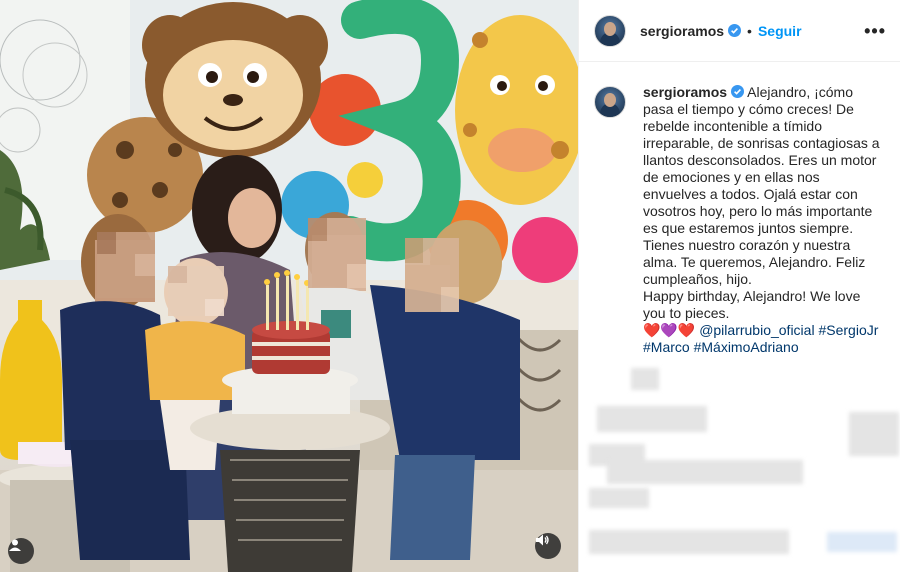 This screenshot has width=900, height=572. Describe the element at coordinates (685, 92) in the screenshot. I see `caption-author-username: sergioramos` at that location.